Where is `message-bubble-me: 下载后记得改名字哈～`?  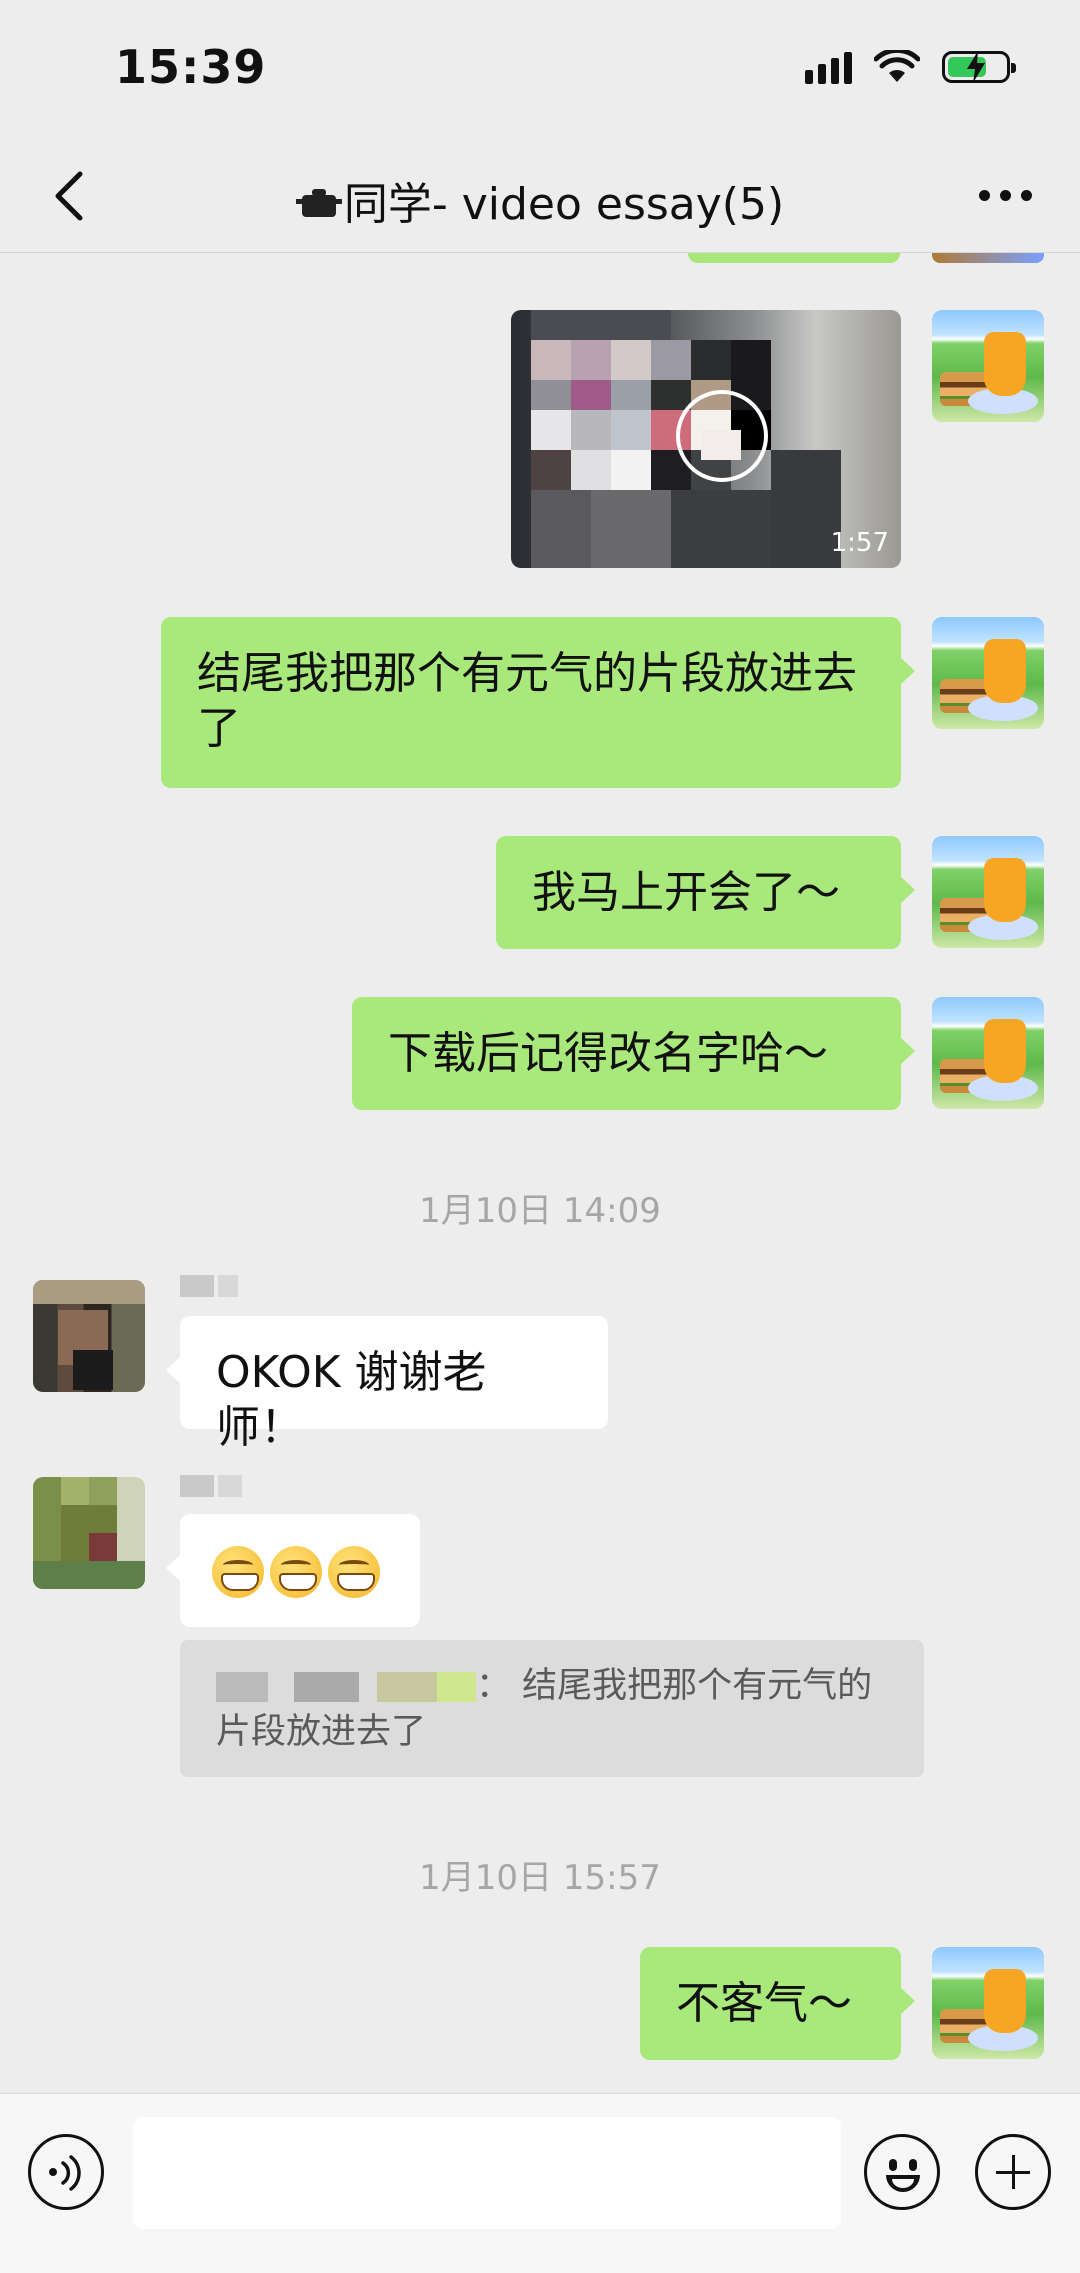
message-bubble-me: 下载后记得改名字哈～ is located at coordinates (633, 1053).